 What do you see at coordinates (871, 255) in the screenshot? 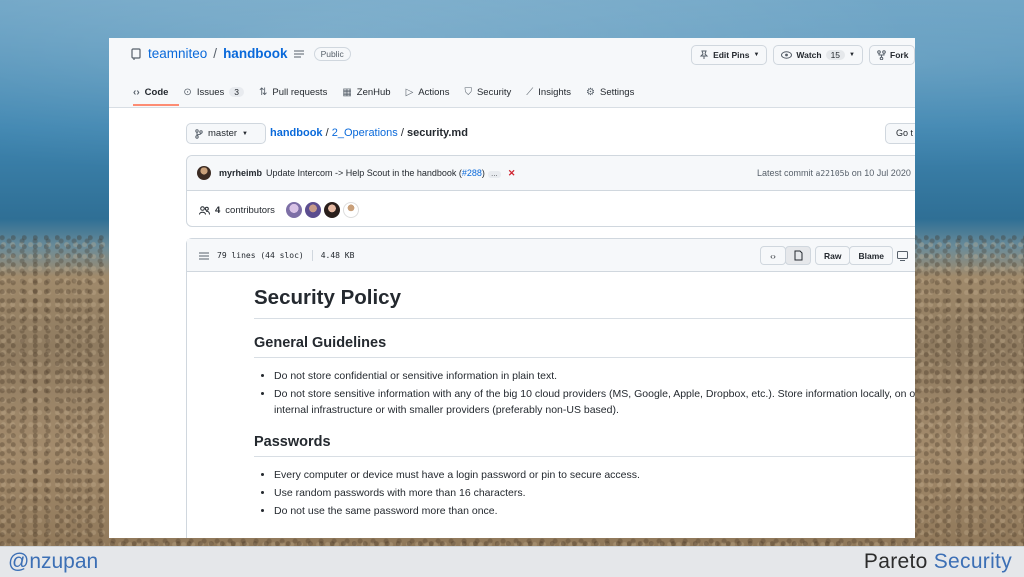
I see `blame-button: Blame` at bounding box center [871, 255].